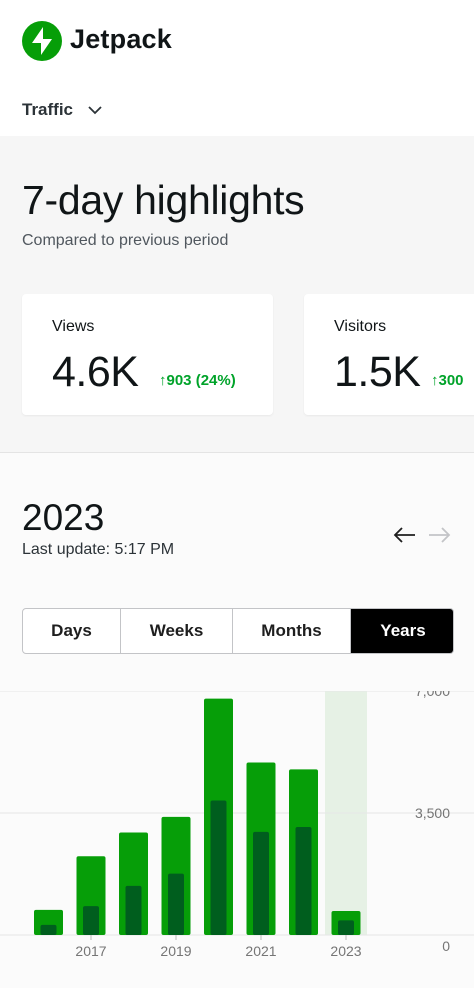 The height and width of the screenshot is (988, 474). What do you see at coordinates (98, 549) in the screenshot?
I see `last-update: Last update: 5:17 PM` at bounding box center [98, 549].